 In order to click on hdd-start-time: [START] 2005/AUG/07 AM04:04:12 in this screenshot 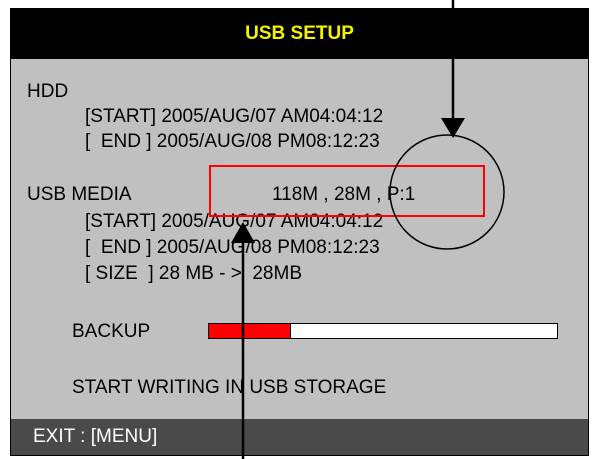, I will do `click(234, 116)`.